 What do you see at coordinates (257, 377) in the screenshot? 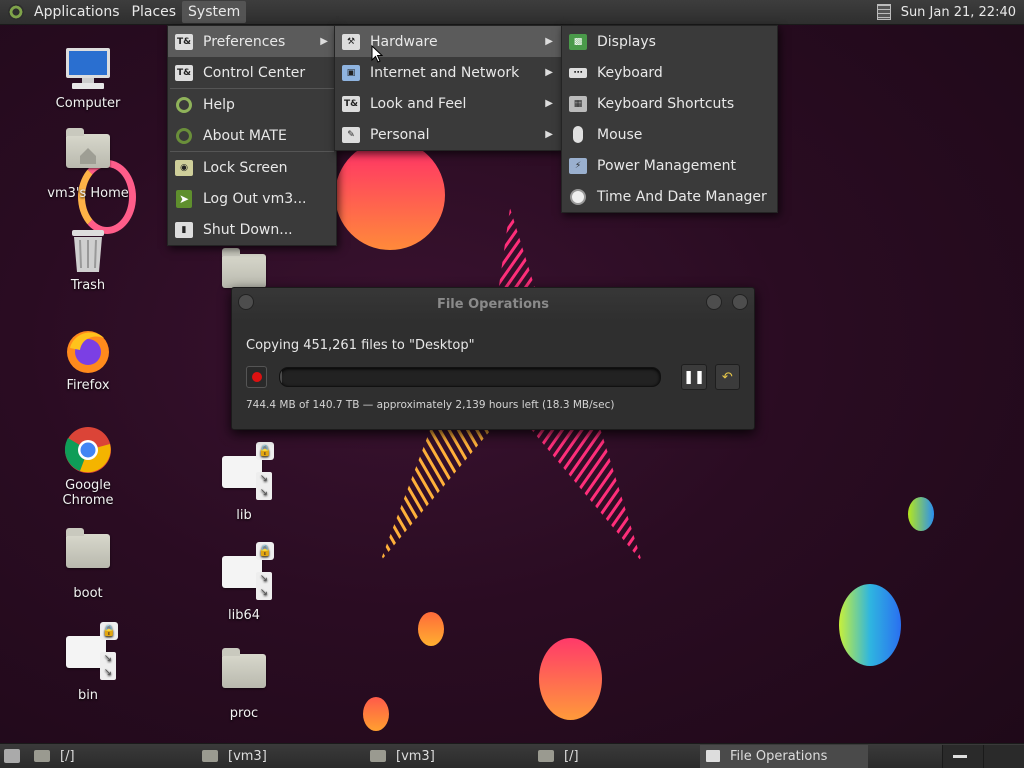
I see `record-indicator-icon` at bounding box center [257, 377].